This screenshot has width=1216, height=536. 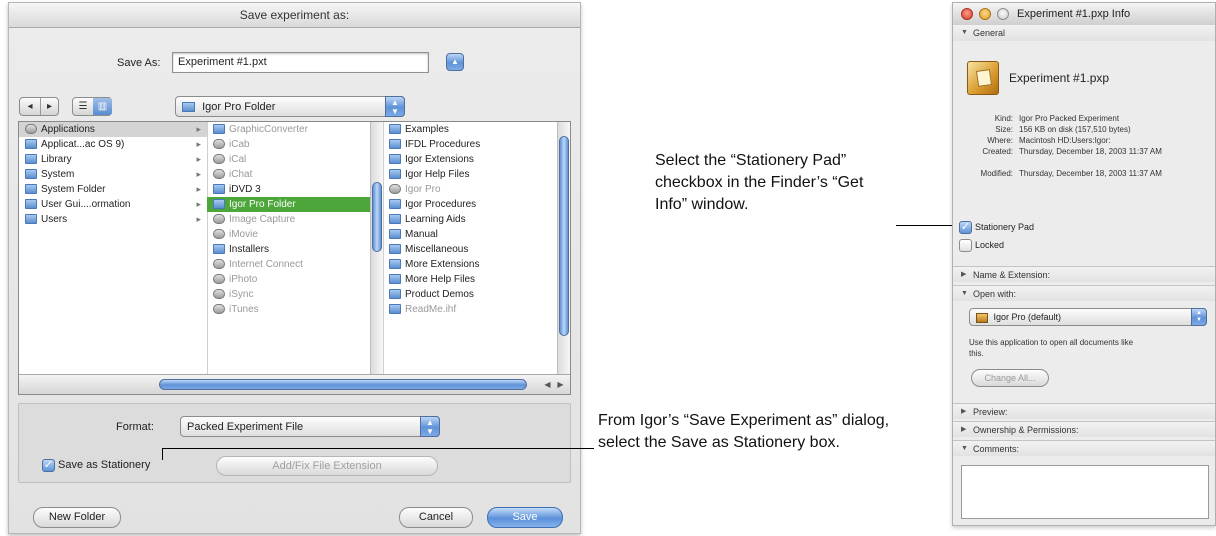 I want to click on column-3-scrollbar, so click(x=563, y=248).